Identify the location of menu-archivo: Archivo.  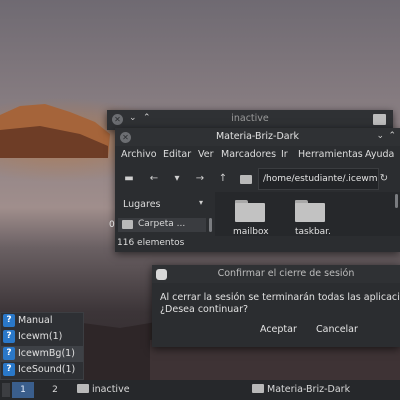
(139, 154).